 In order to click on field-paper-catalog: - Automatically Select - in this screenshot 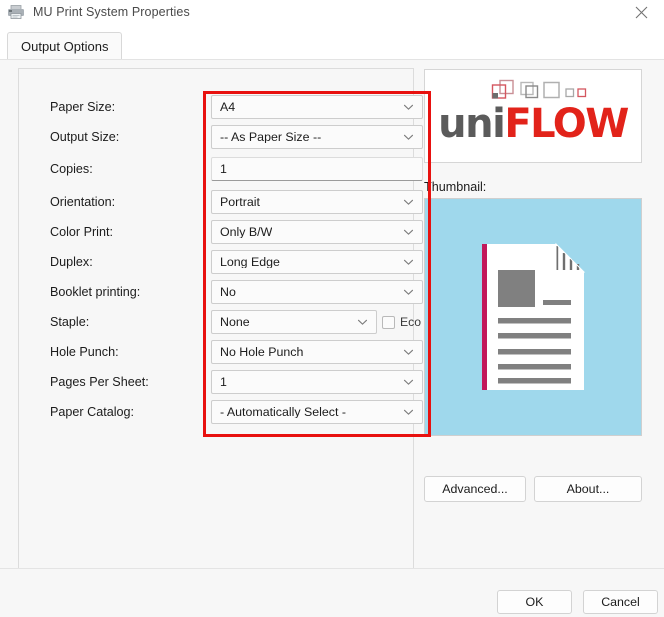, I will do `click(317, 412)`.